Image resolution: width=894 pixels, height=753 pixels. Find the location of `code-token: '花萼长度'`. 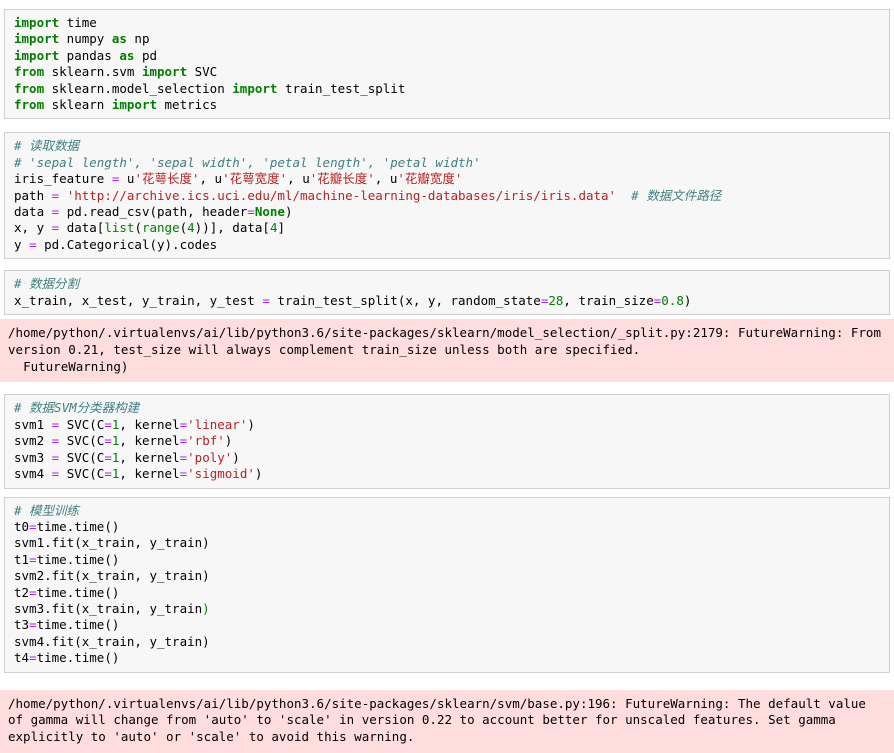

code-token: '花萼长度' is located at coordinates (167, 179).